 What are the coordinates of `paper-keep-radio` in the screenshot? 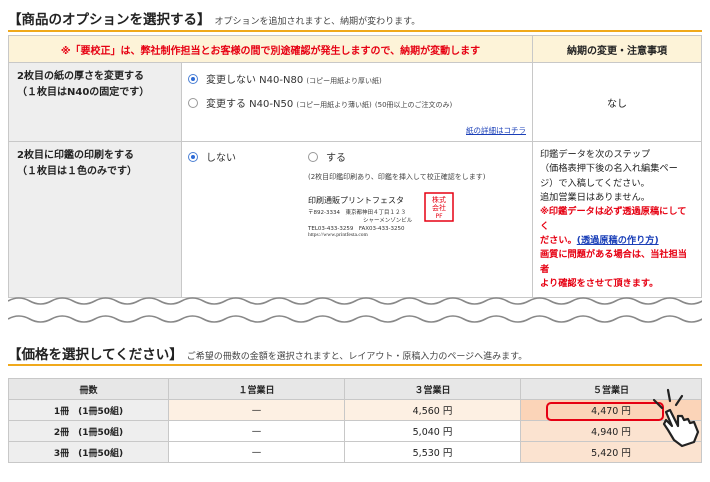 It's located at (193, 79).